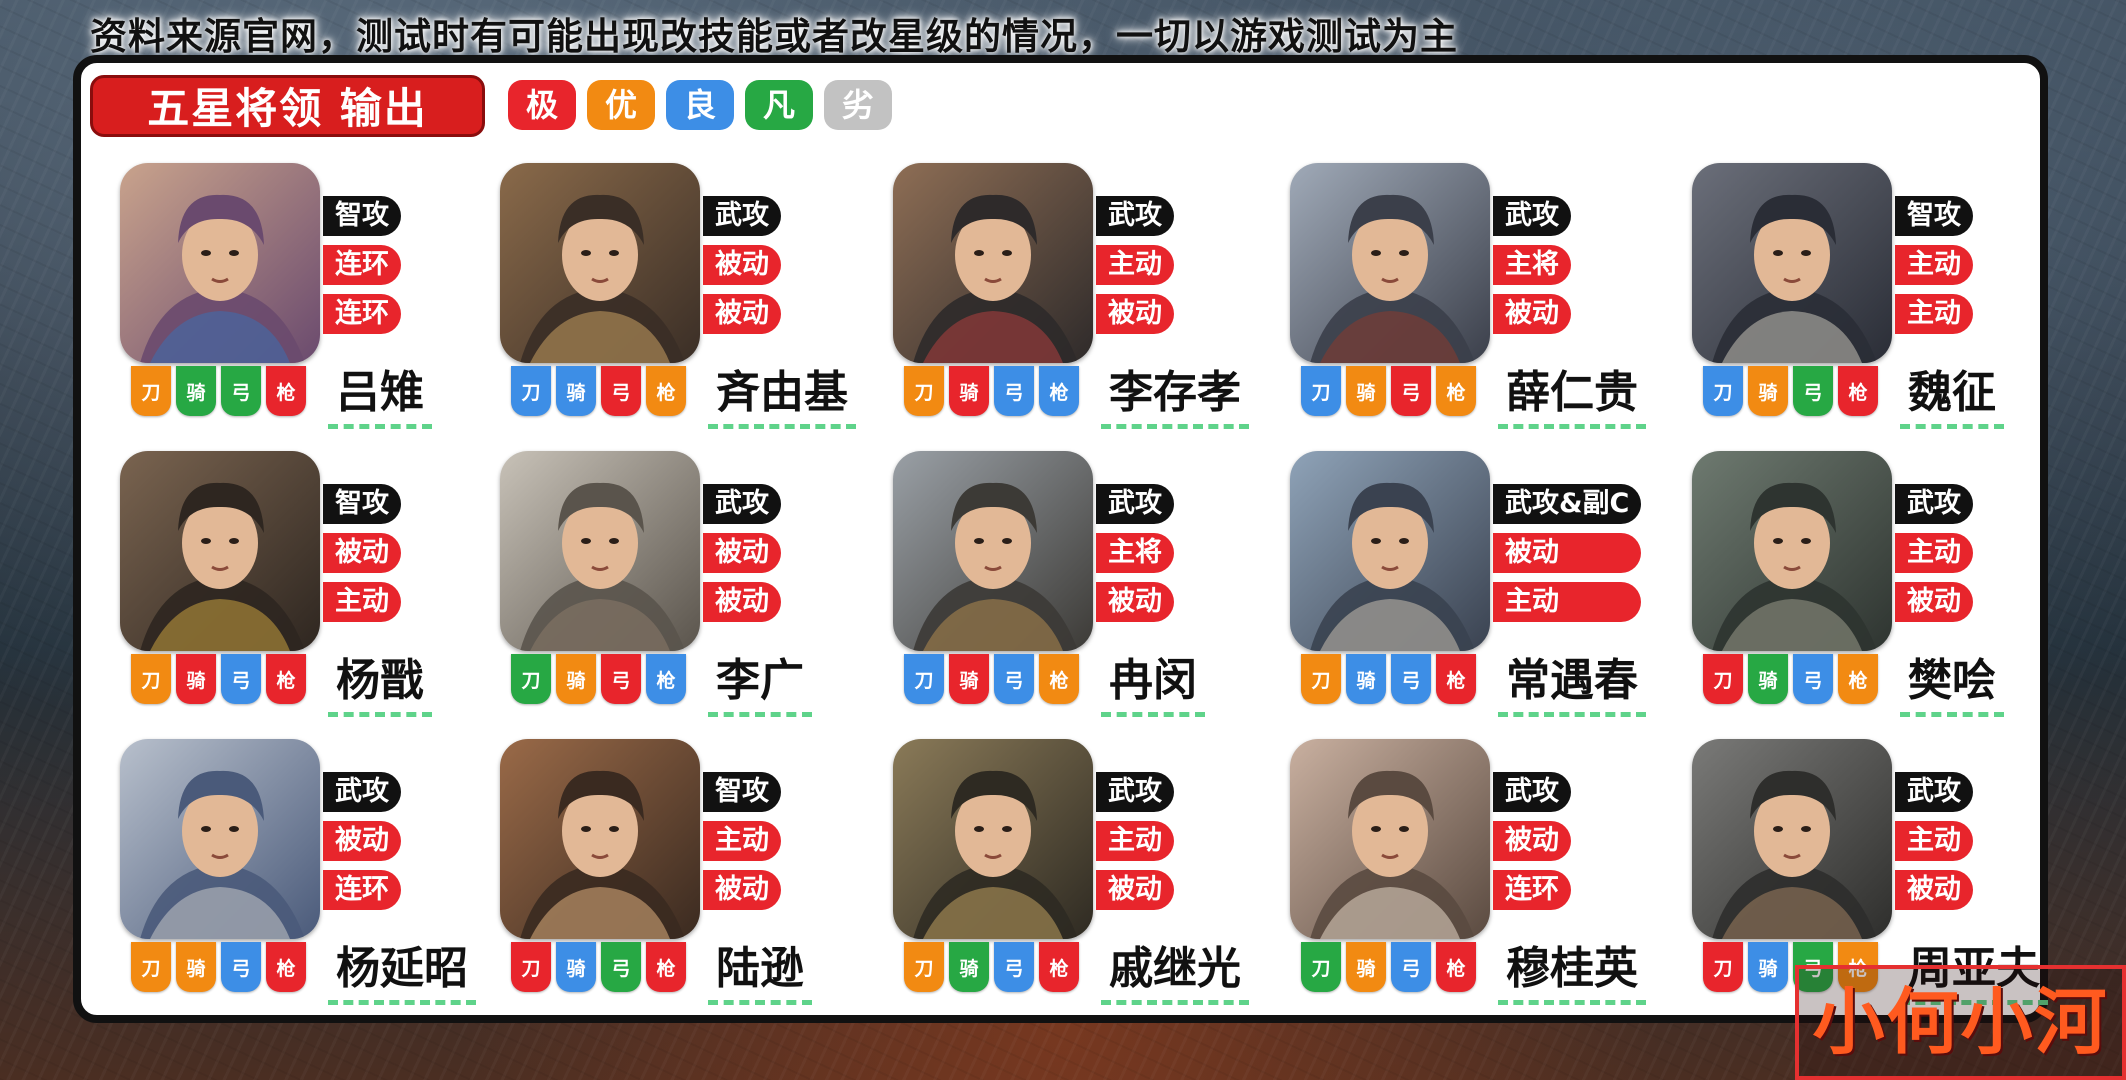  What do you see at coordinates (760, 680) in the screenshot?
I see `general-name: 李广` at bounding box center [760, 680].